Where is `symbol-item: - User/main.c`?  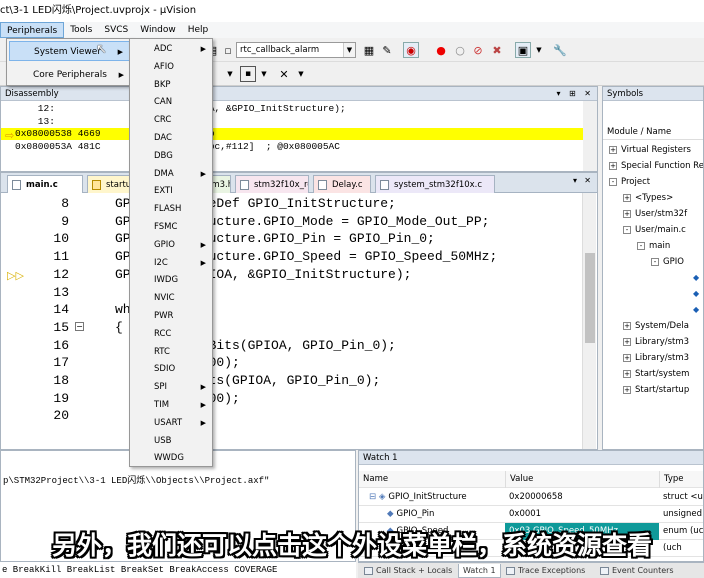
symbol-item: - User/main.c is located at coordinates (654, 230).